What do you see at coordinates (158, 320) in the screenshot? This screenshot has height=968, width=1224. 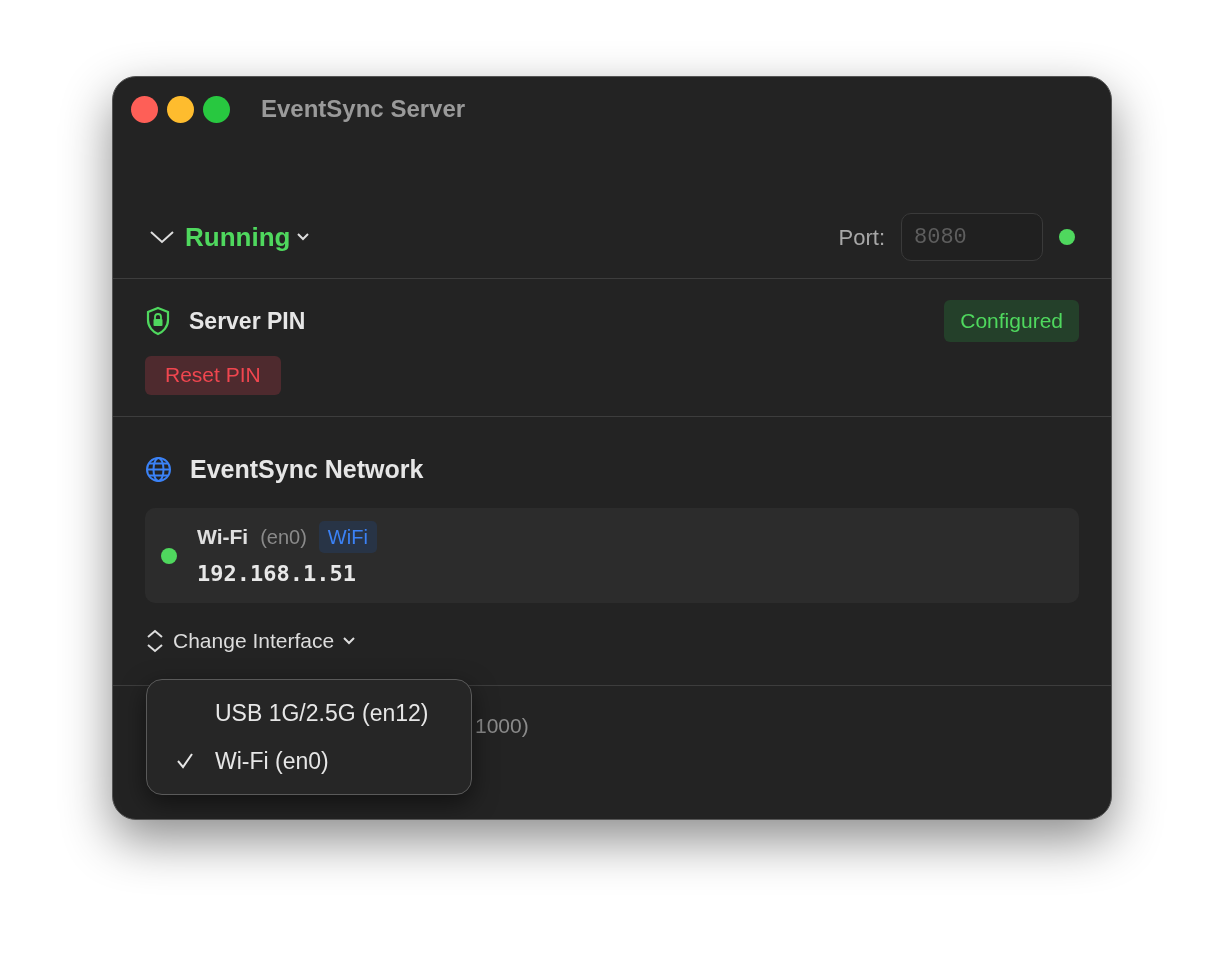 I see `shield-lock-icon` at bounding box center [158, 320].